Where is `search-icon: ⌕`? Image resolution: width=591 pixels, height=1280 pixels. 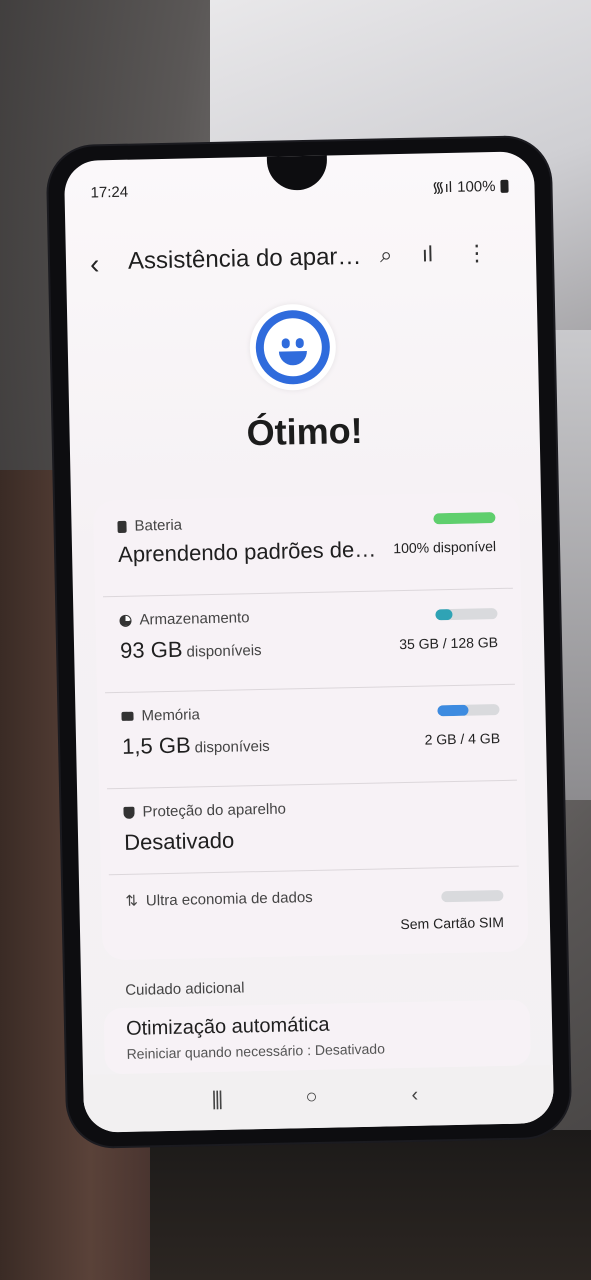
search-icon: ⌕ is located at coordinates (386, 255).